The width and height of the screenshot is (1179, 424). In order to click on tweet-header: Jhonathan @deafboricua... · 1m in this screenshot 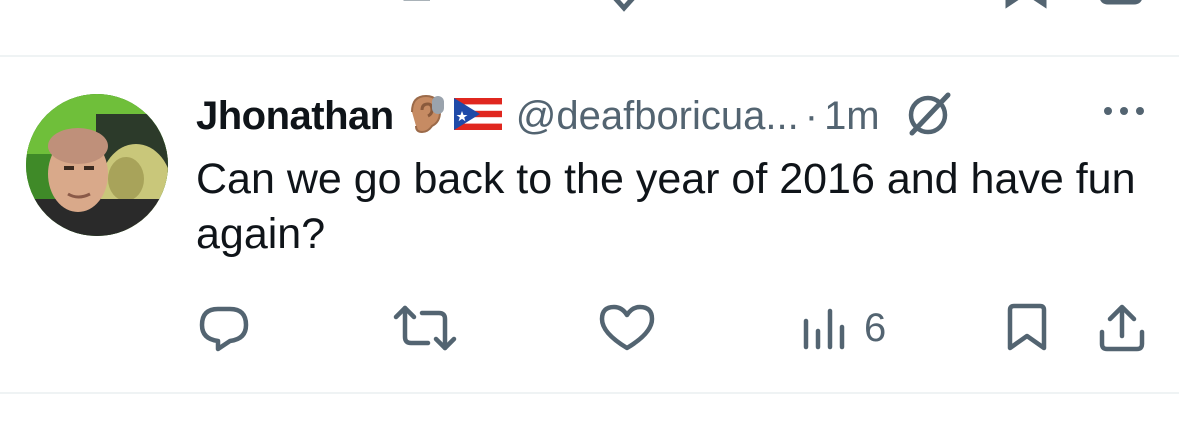, I will do `click(575, 116)`.